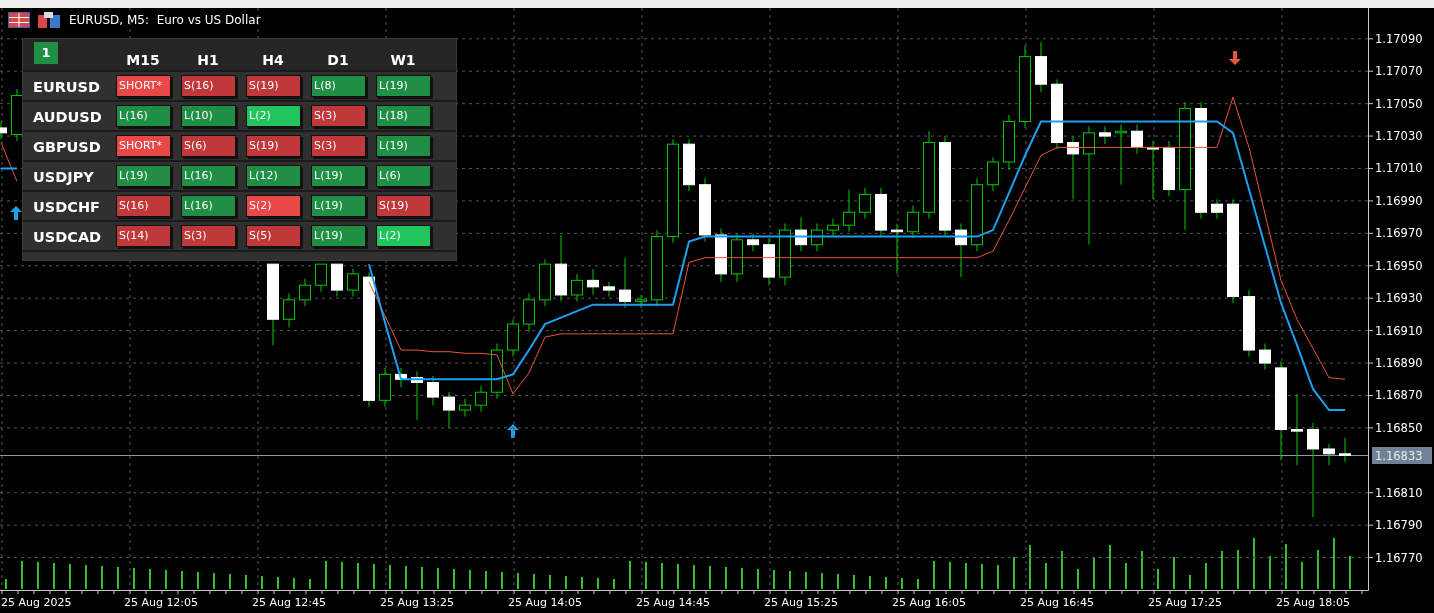 This screenshot has width=1434, height=613. I want to click on price-label: 1.17050, so click(1399, 103).